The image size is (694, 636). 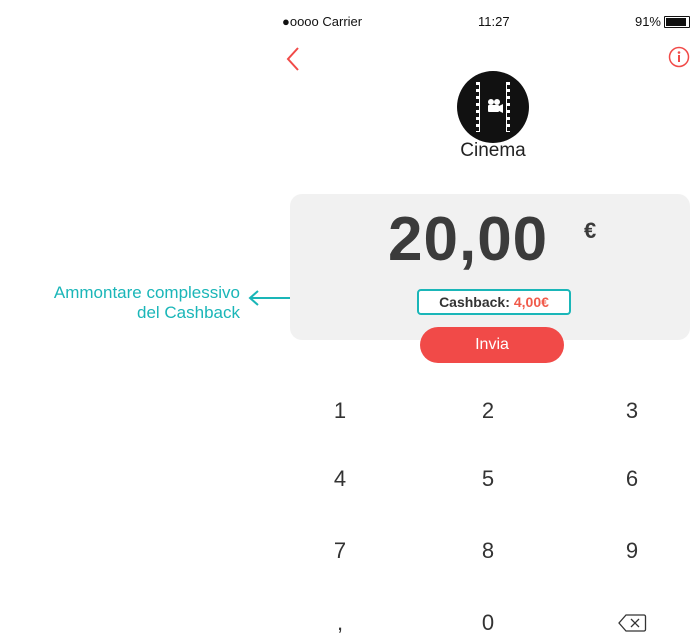 What do you see at coordinates (494, 21) in the screenshot?
I see `status-time: 11:27` at bounding box center [494, 21].